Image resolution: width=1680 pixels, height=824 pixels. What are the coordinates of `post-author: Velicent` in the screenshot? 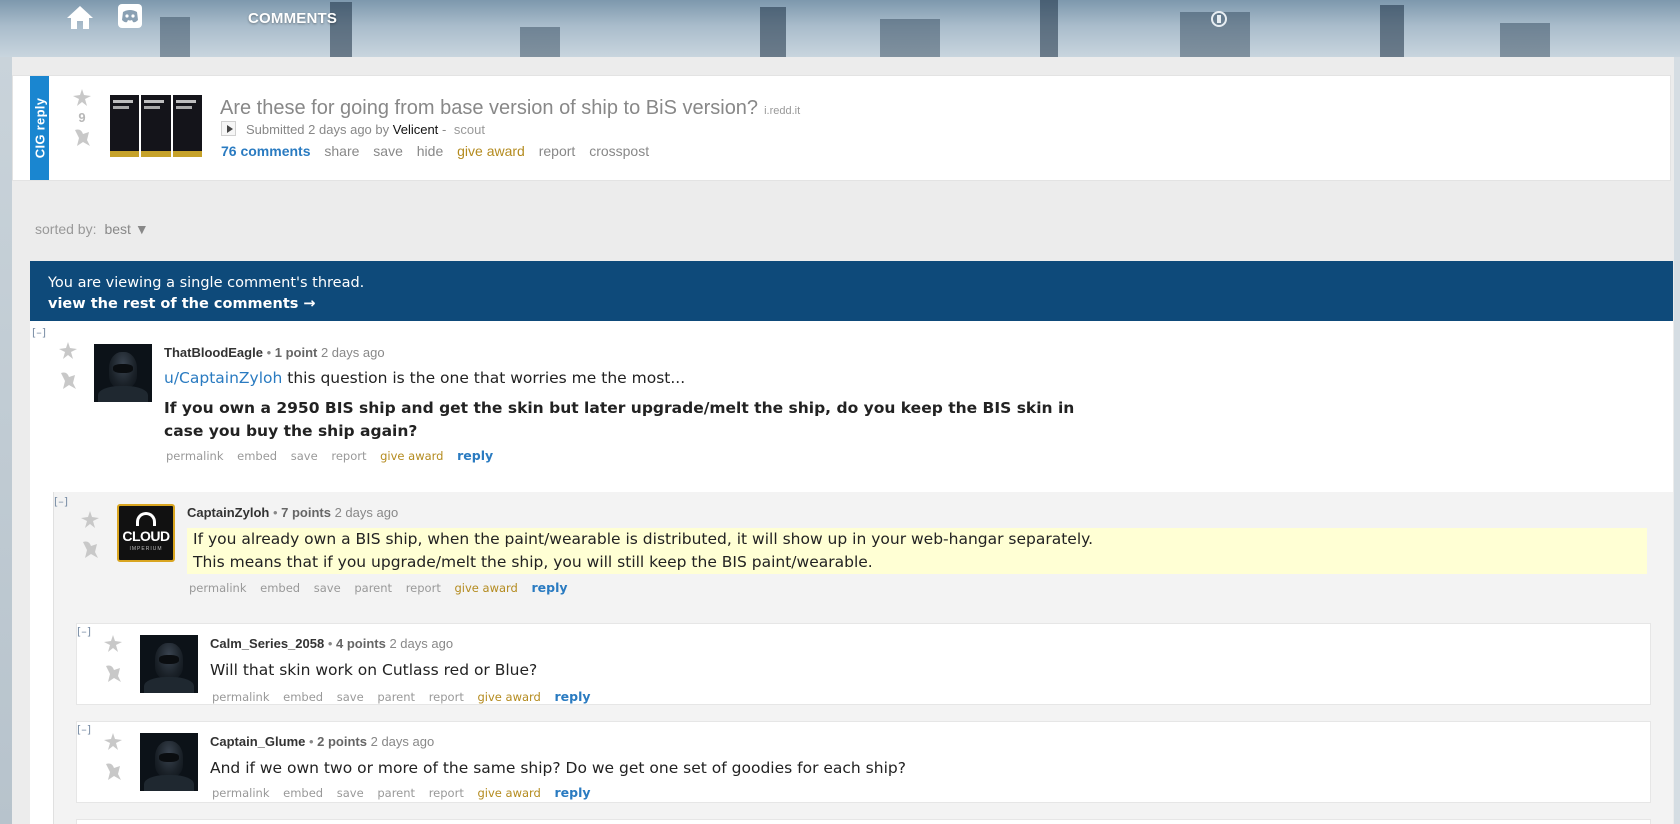 It's located at (416, 129).